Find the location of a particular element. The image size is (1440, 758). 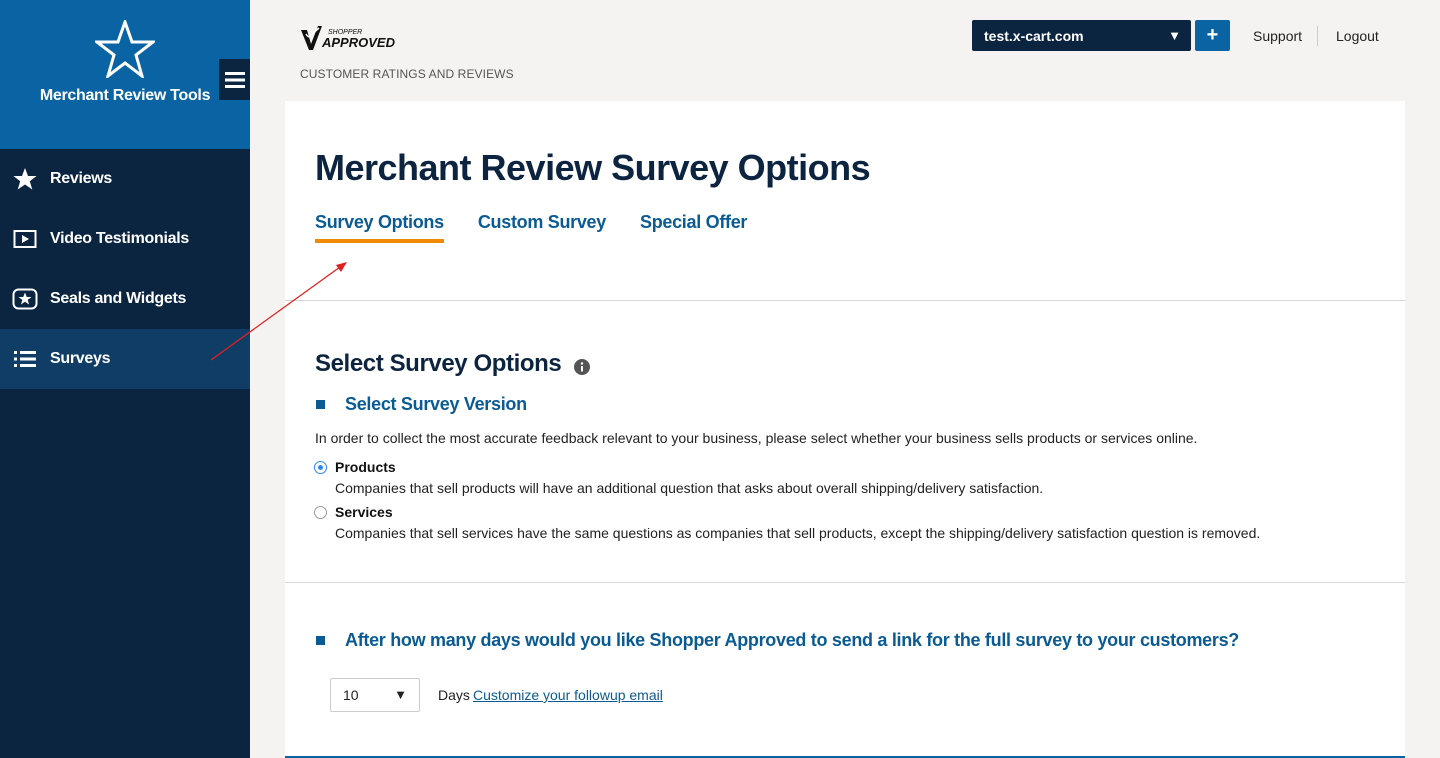

page-title: Merchant Review Survey Options is located at coordinates (593, 167).